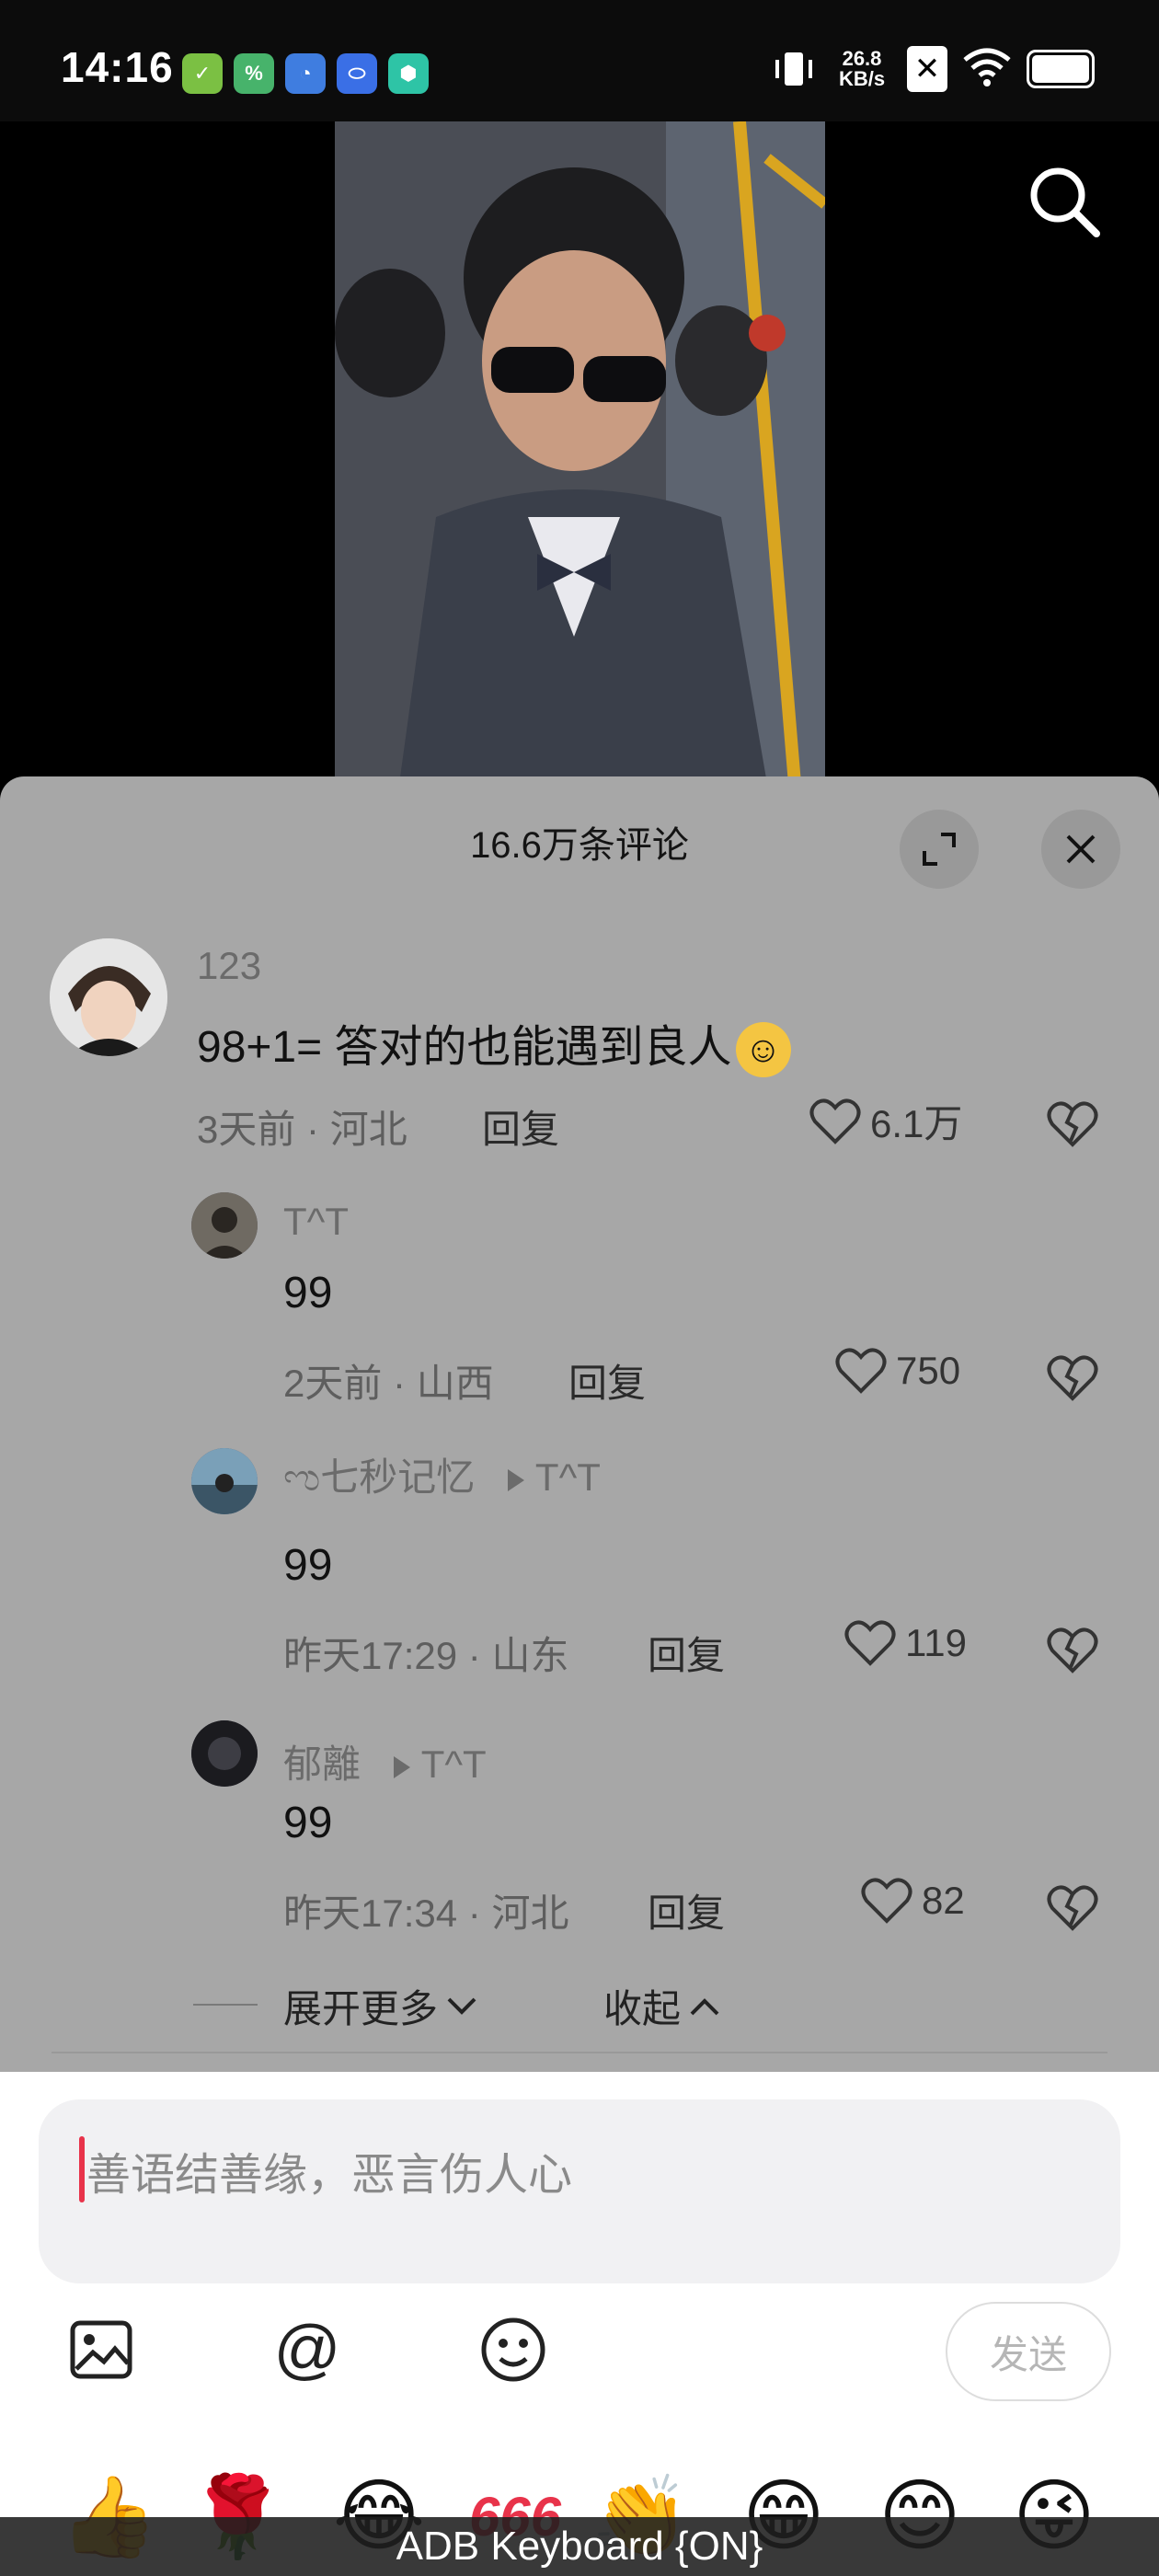  I want to click on like-button: 119, so click(905, 1643).